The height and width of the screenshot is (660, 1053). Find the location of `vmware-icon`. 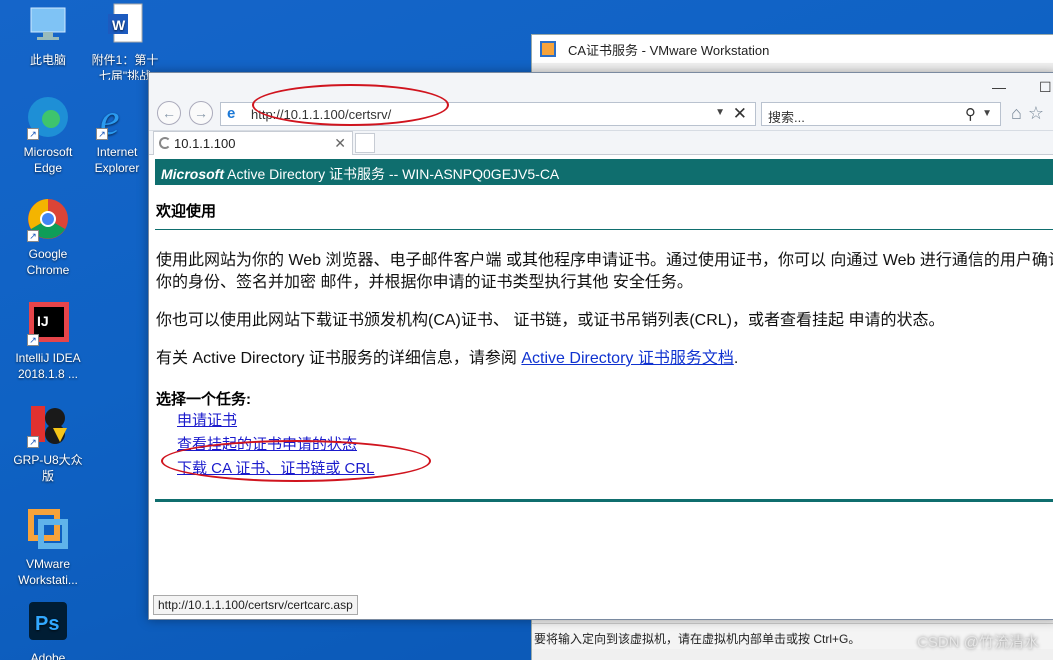

vmware-icon is located at coordinates (48, 529).